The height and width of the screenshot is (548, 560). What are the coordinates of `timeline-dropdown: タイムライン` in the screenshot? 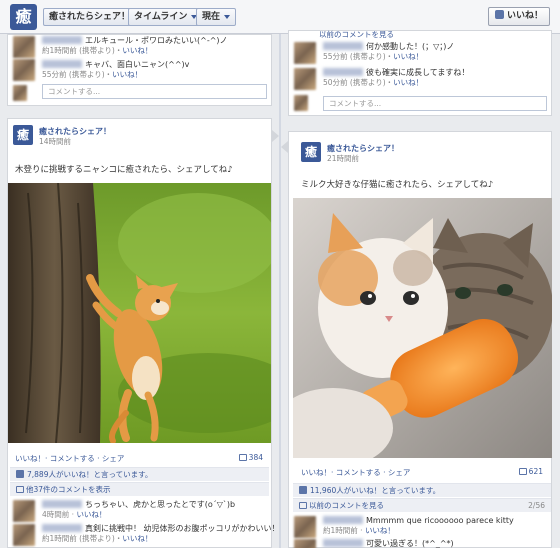 It's located at (166, 17).